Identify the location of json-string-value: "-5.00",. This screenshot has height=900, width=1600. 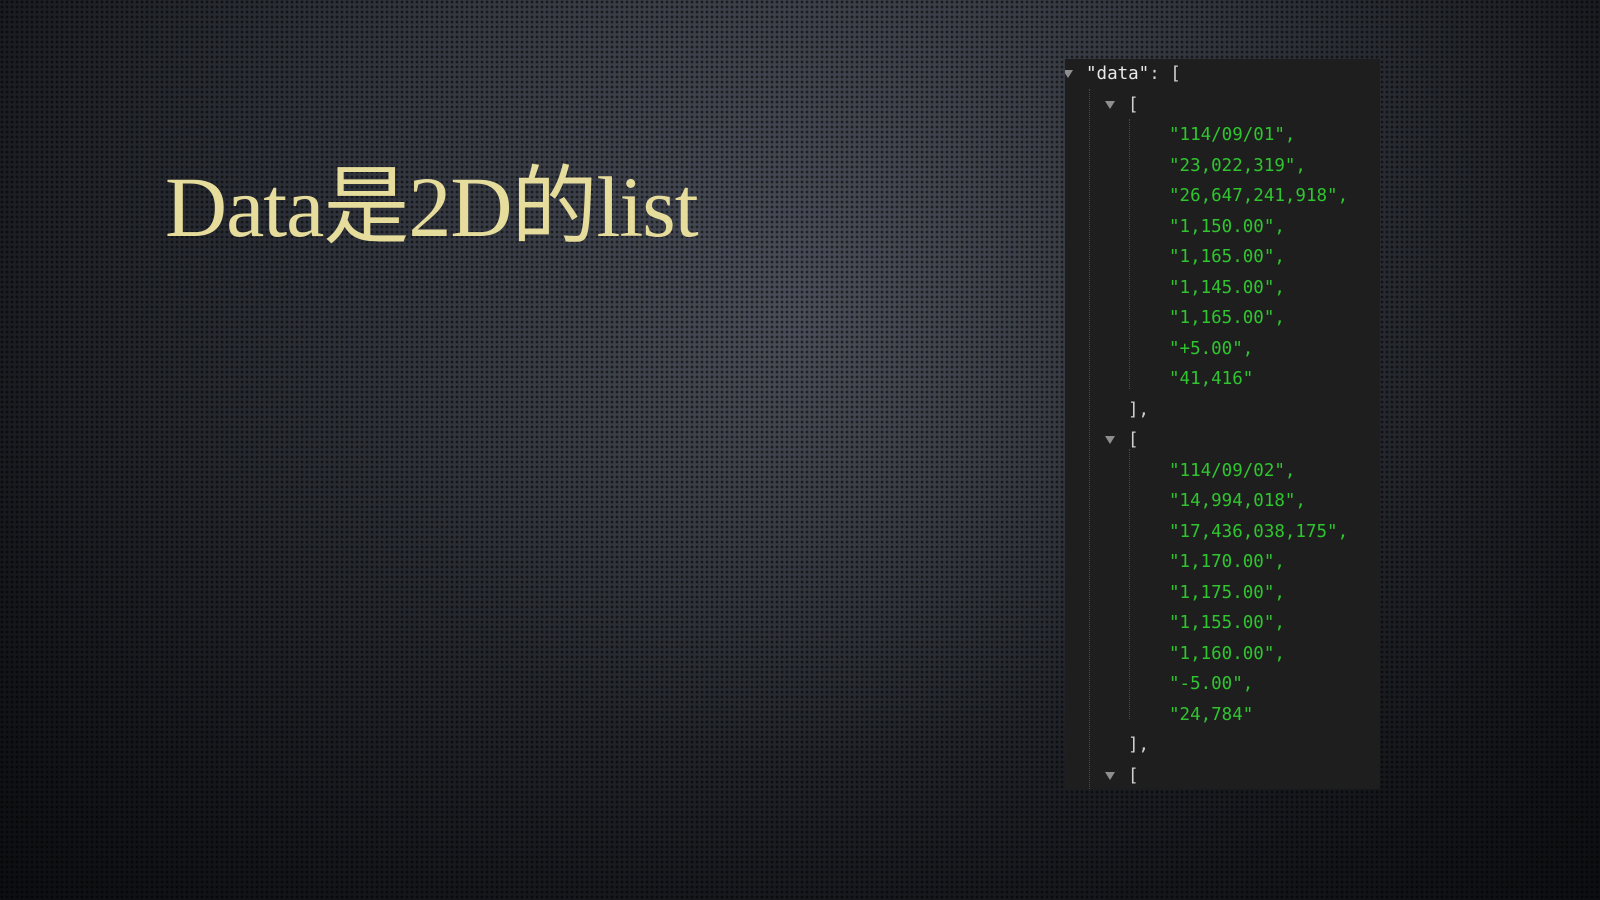
(1211, 684).